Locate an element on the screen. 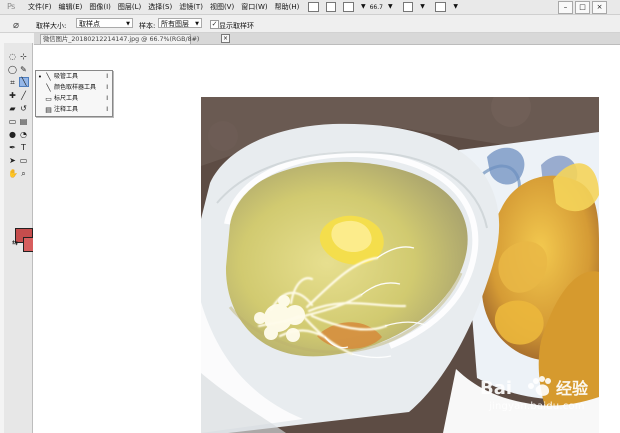 The height and width of the screenshot is (433, 620). launch-bridge-icon is located at coordinates (313, 7).